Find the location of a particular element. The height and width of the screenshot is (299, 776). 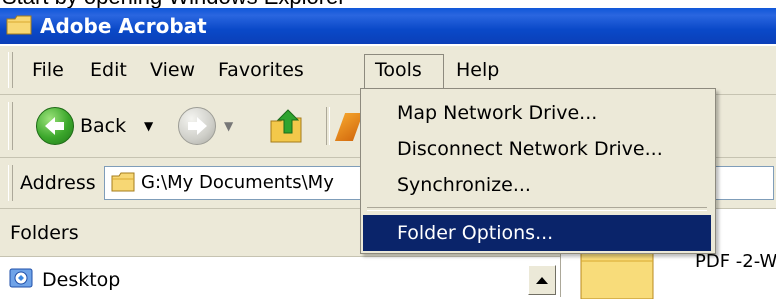

menu-favorites: Favorites is located at coordinates (261, 70).